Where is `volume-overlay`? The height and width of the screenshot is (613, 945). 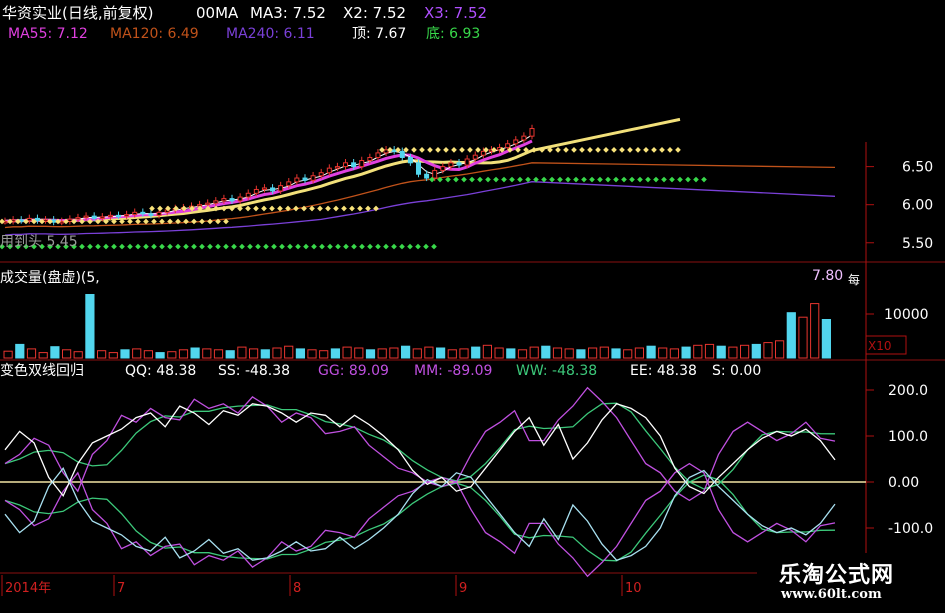 volume-overlay is located at coordinates (469, 304).